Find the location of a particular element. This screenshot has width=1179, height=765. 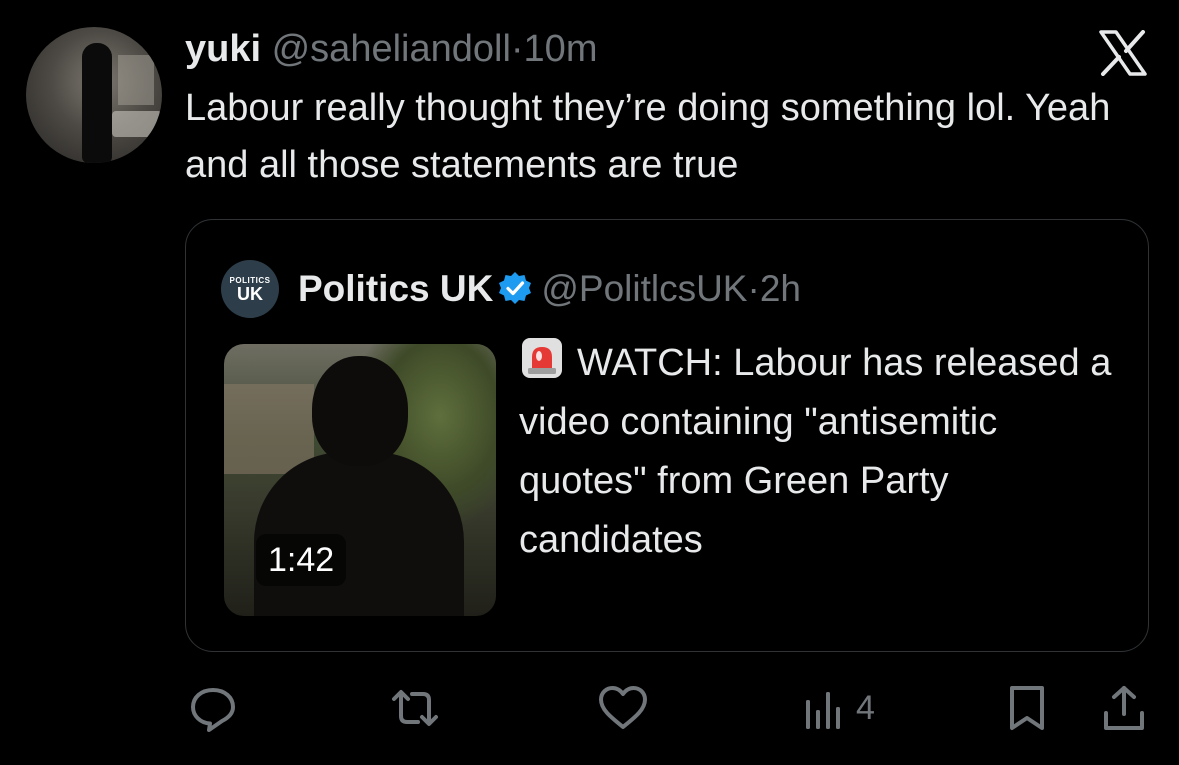

tweet-actions-bar: 4 is located at coordinates (589, 710).